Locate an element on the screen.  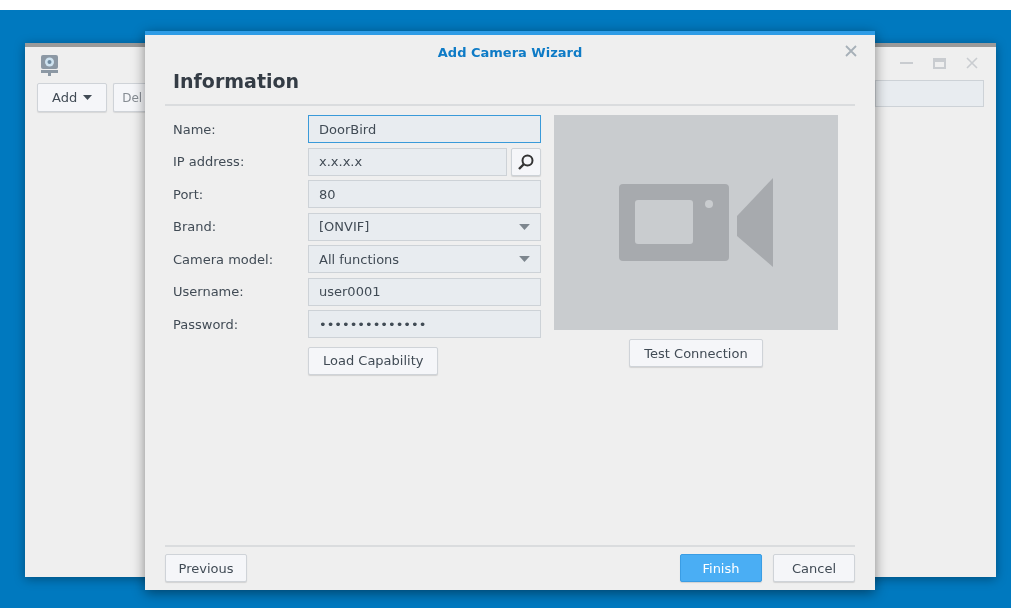
input-field: 80 is located at coordinates (424, 194).